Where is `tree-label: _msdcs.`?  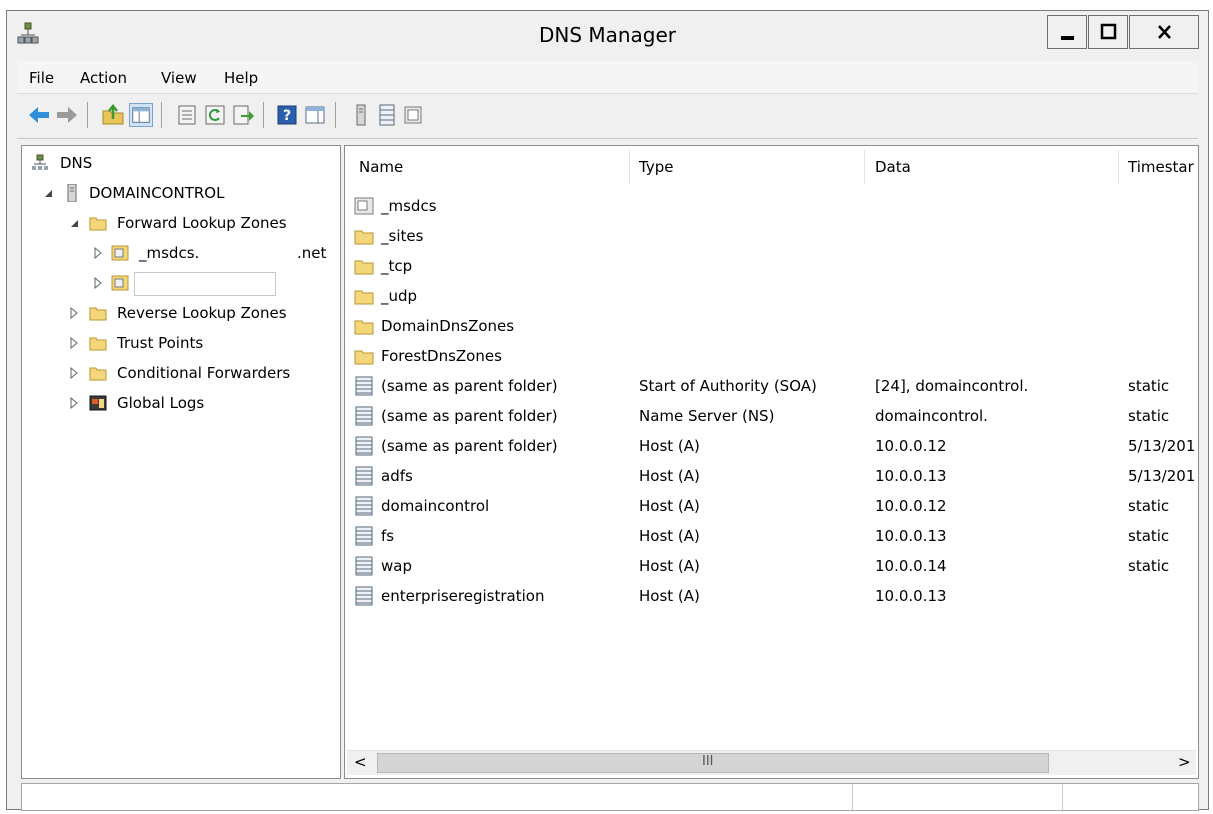
tree-label: _msdcs. is located at coordinates (169, 253).